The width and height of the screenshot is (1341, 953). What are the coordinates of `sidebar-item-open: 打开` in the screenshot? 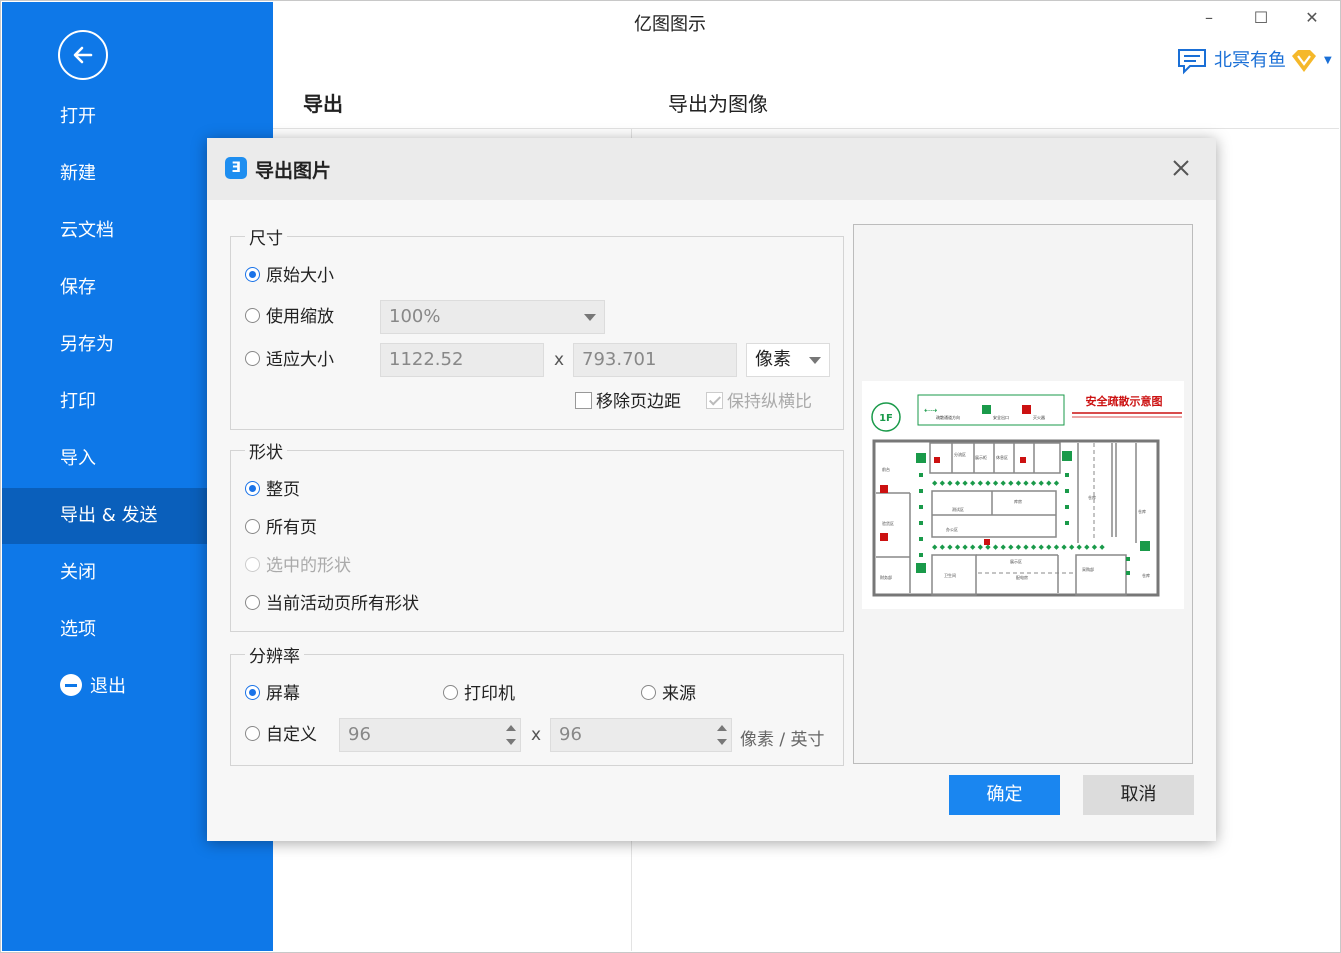 It's located at (137, 117).